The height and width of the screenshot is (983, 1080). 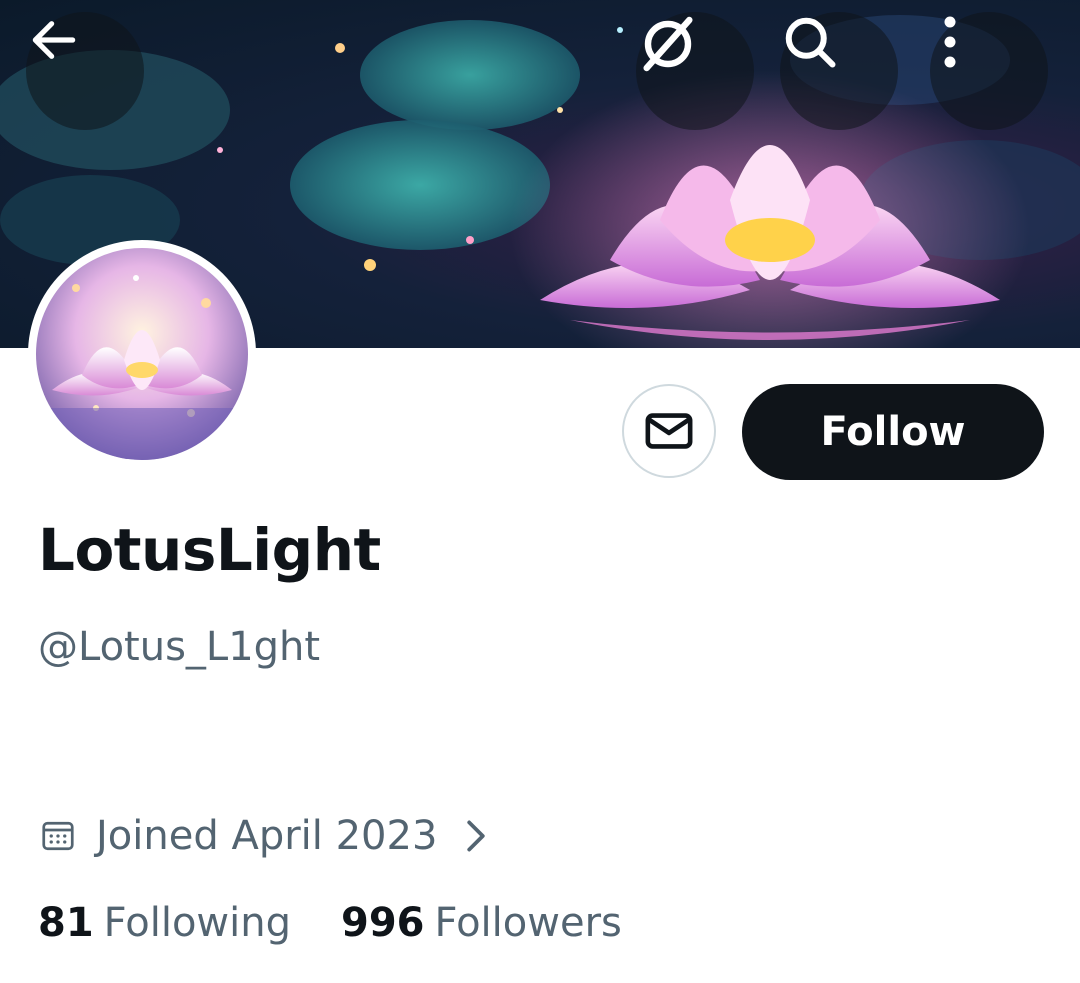 What do you see at coordinates (58, 836) in the screenshot?
I see `calendar-icon` at bounding box center [58, 836].